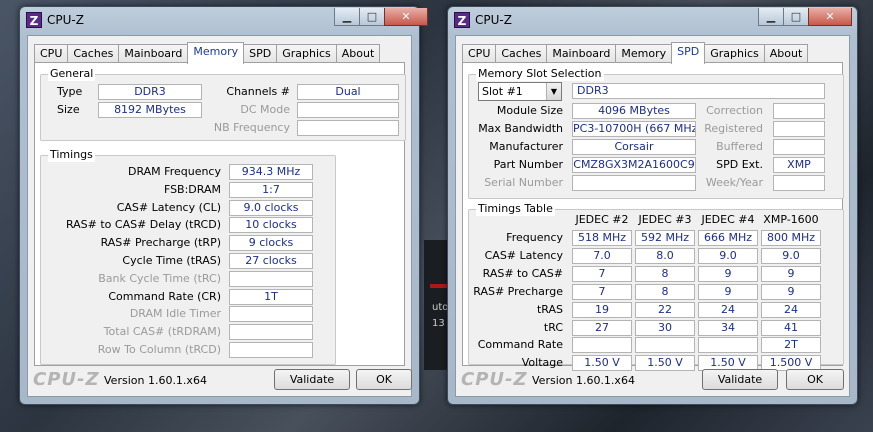 This screenshot has width=873, height=432. Describe the element at coordinates (71, 155) in the screenshot. I see `timings-group-title: Timings` at that location.